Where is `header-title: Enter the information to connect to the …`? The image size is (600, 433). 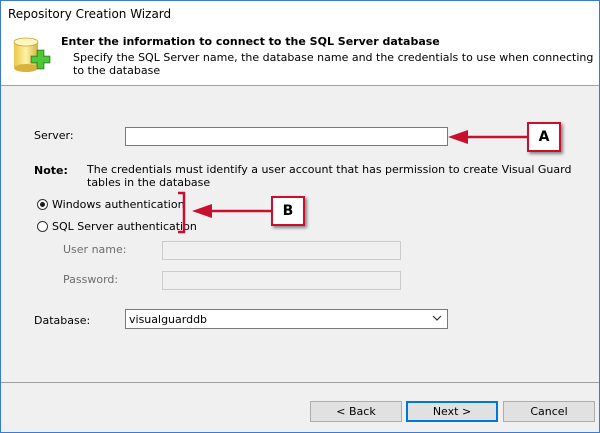
header-title: Enter the information to connect to the … is located at coordinates (250, 41).